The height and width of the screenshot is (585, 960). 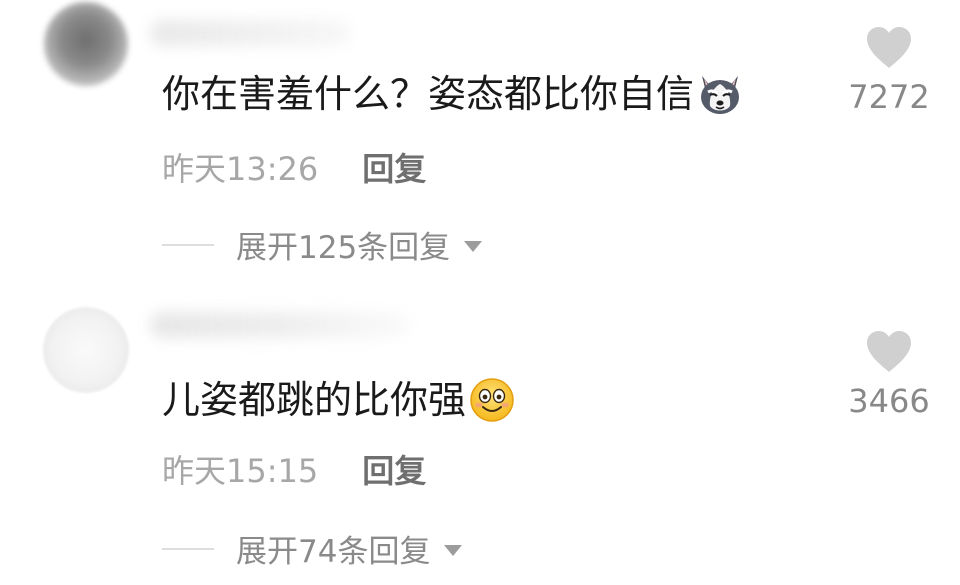 I want to click on comment-text: 你在害羞什么？姿态都比你自信, so click(x=453, y=94).